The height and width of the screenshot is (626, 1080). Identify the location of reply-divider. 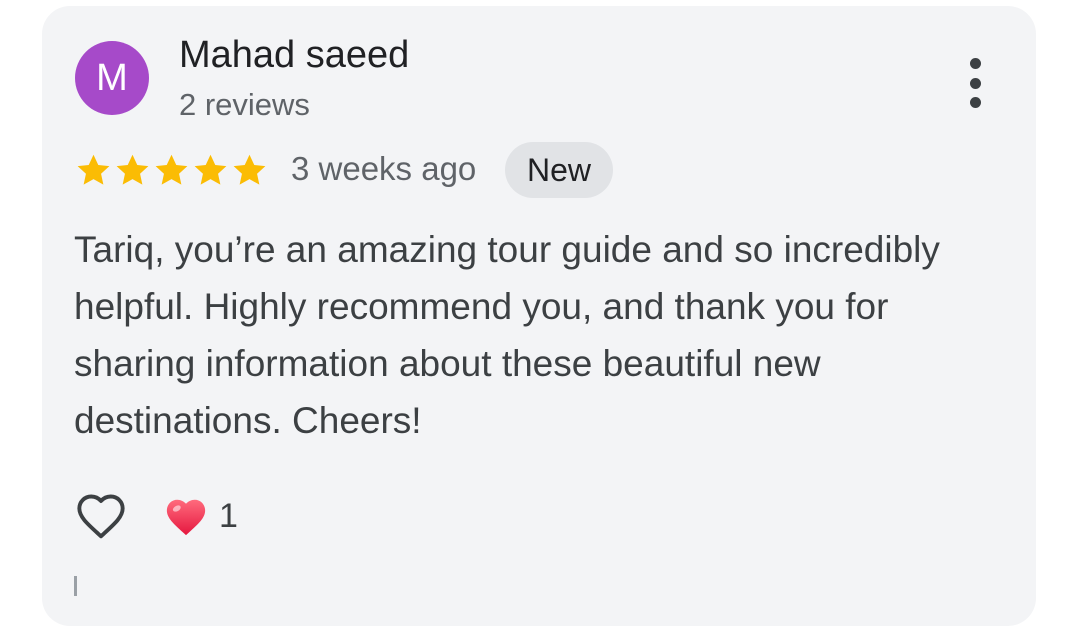
(75, 586).